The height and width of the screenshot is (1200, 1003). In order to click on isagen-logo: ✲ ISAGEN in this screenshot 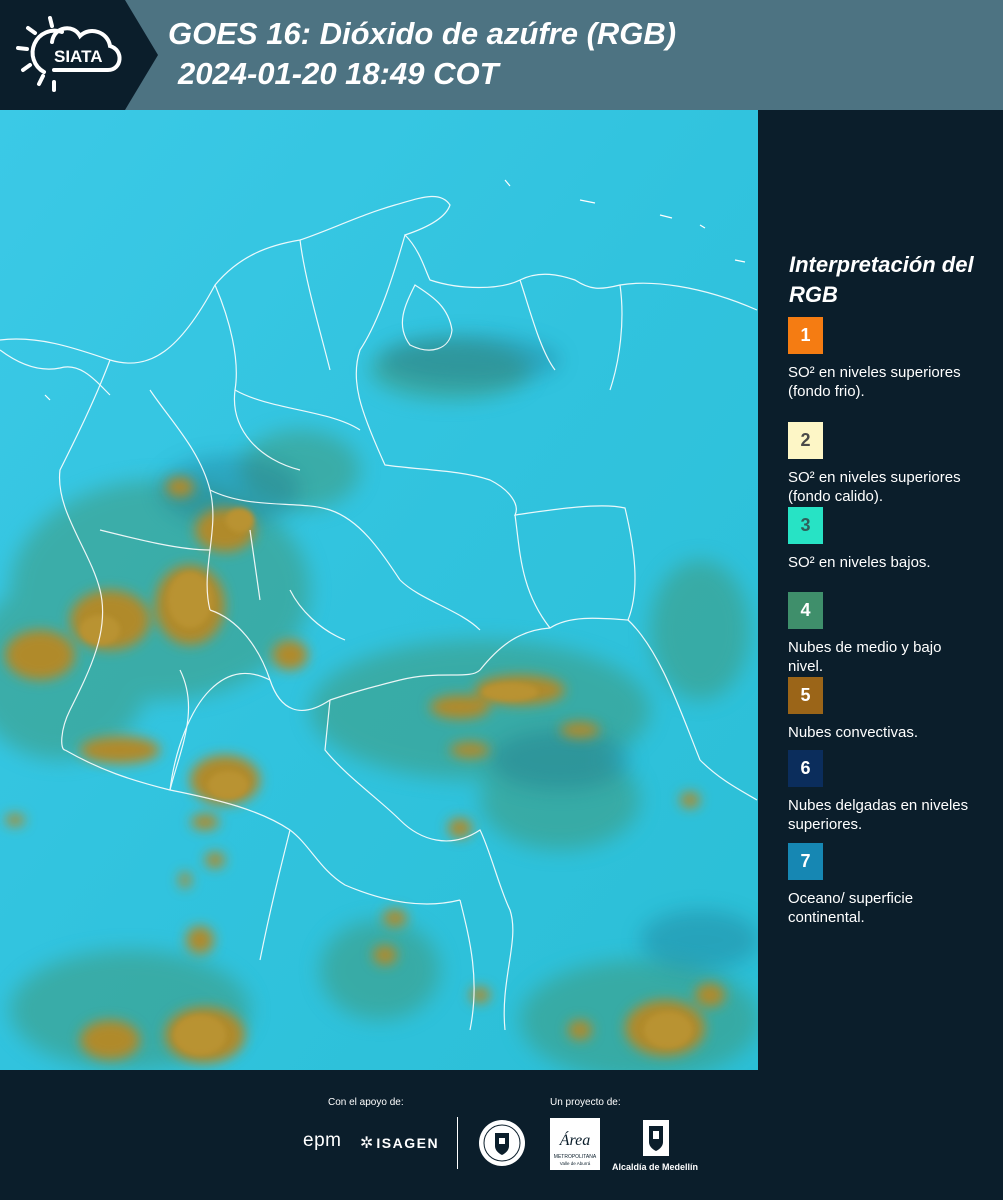, I will do `click(399, 1143)`.